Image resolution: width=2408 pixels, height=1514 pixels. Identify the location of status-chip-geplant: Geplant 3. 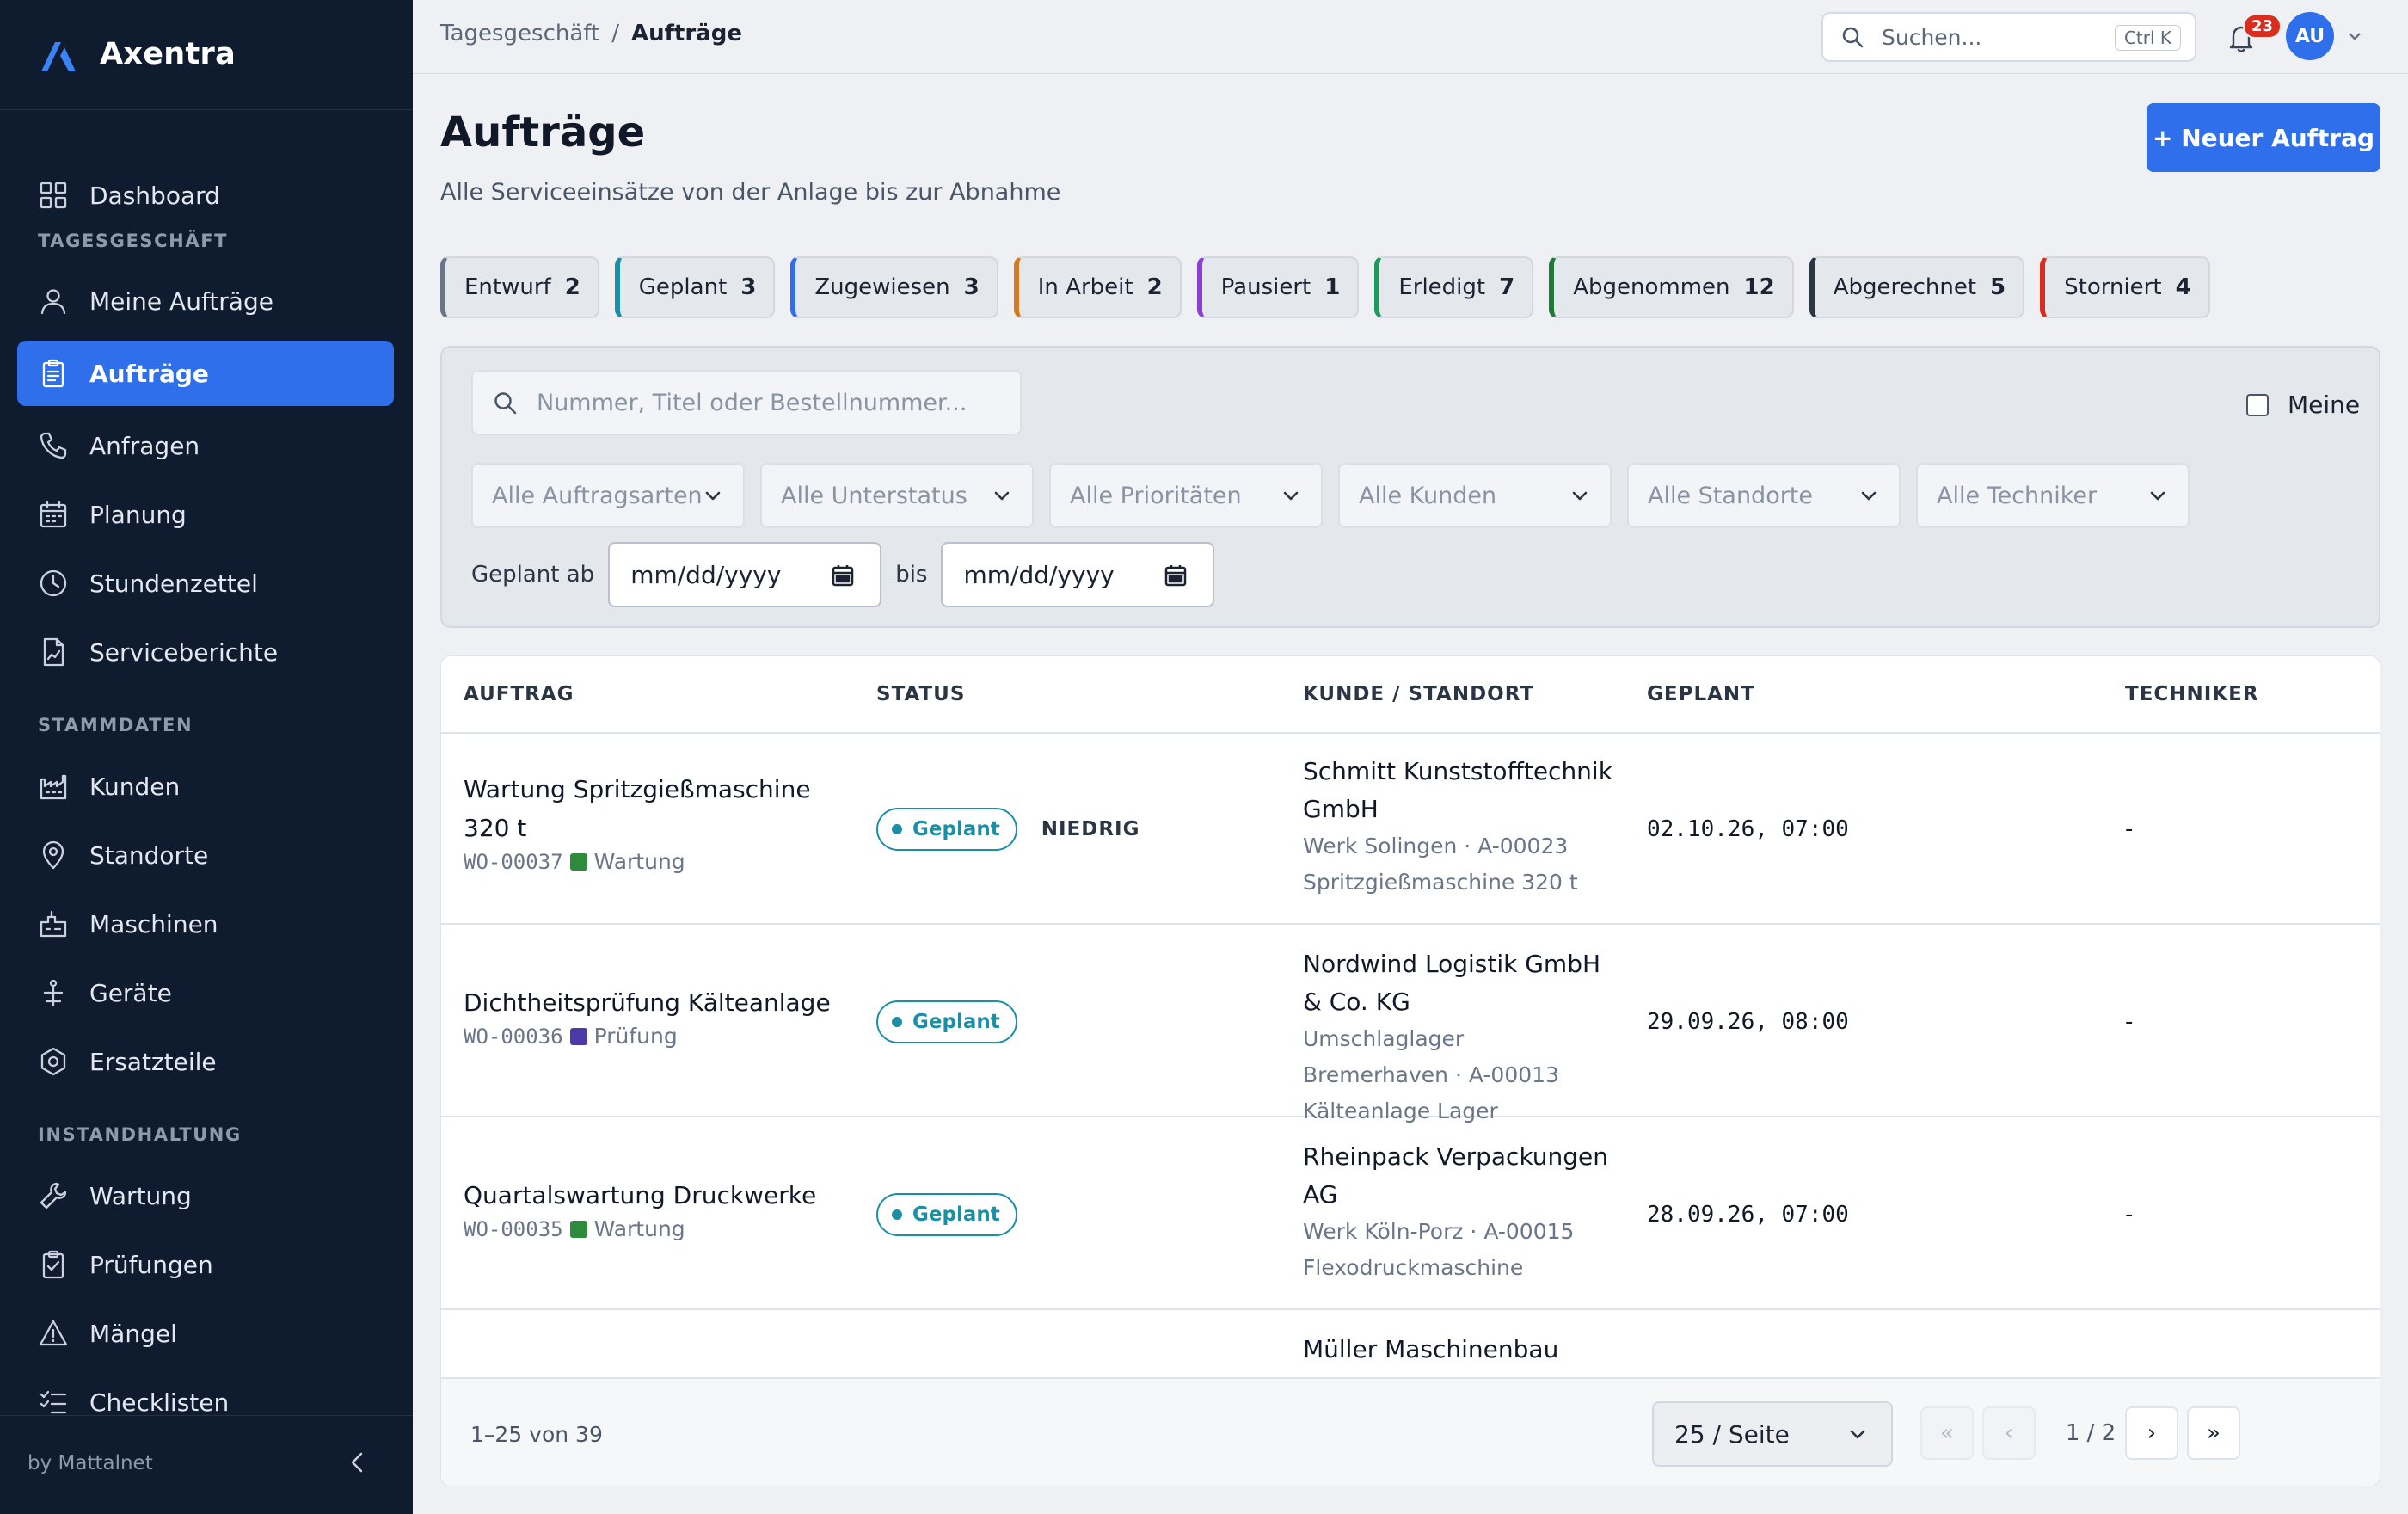
(695, 287).